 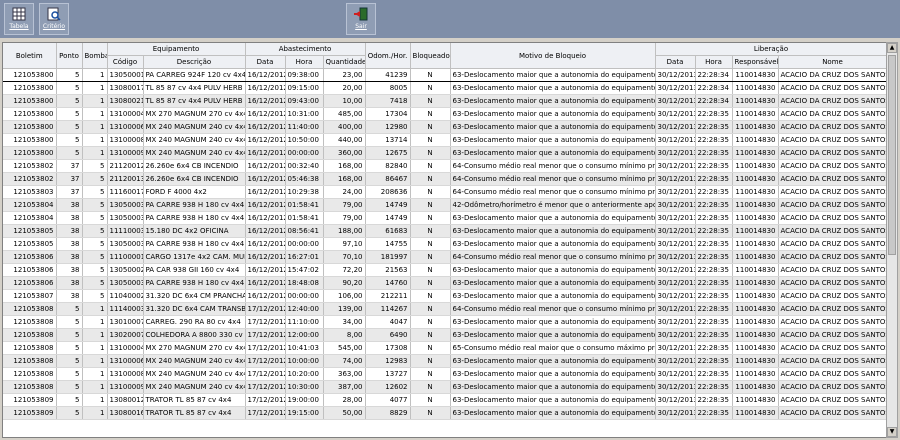 What do you see at coordinates (361, 19) in the screenshot?
I see `sair-button: Sair` at bounding box center [361, 19].